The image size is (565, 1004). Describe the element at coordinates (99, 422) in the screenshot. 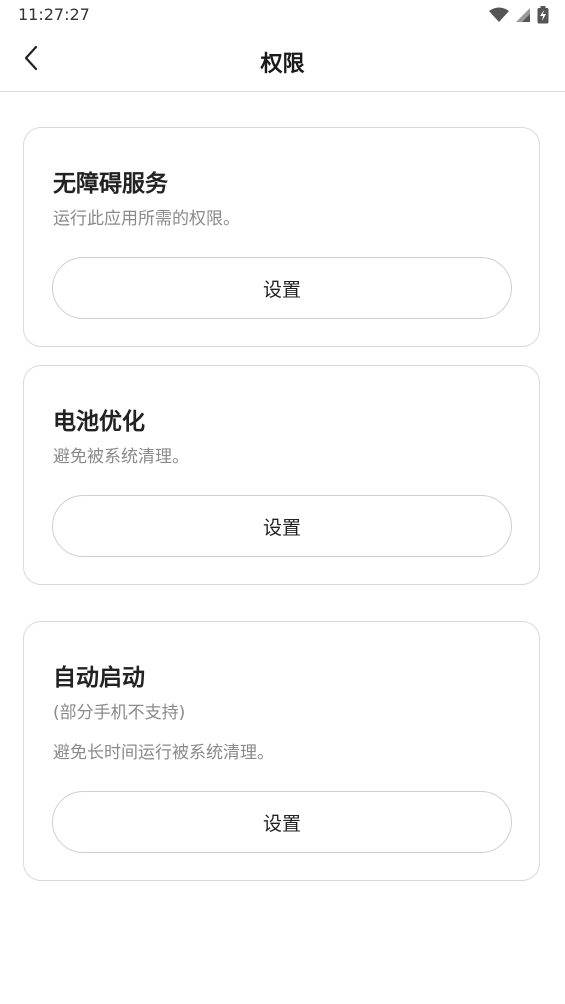

I see `card-title: 电池优化` at that location.